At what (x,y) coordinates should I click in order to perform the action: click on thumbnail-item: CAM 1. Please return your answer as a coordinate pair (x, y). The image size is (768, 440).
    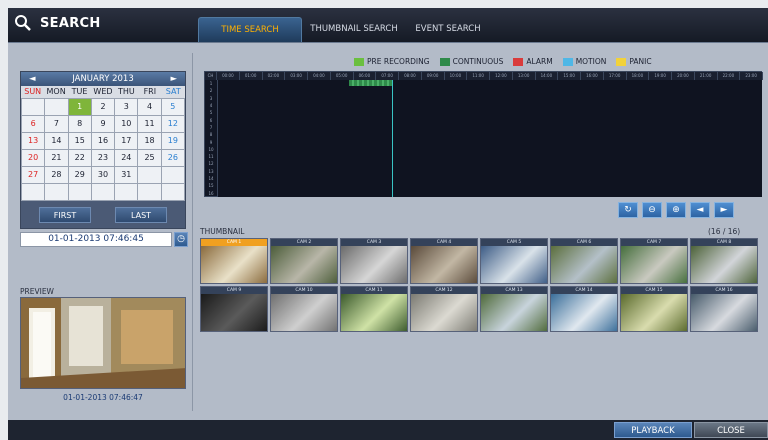
    Looking at the image, I should click on (234, 261).